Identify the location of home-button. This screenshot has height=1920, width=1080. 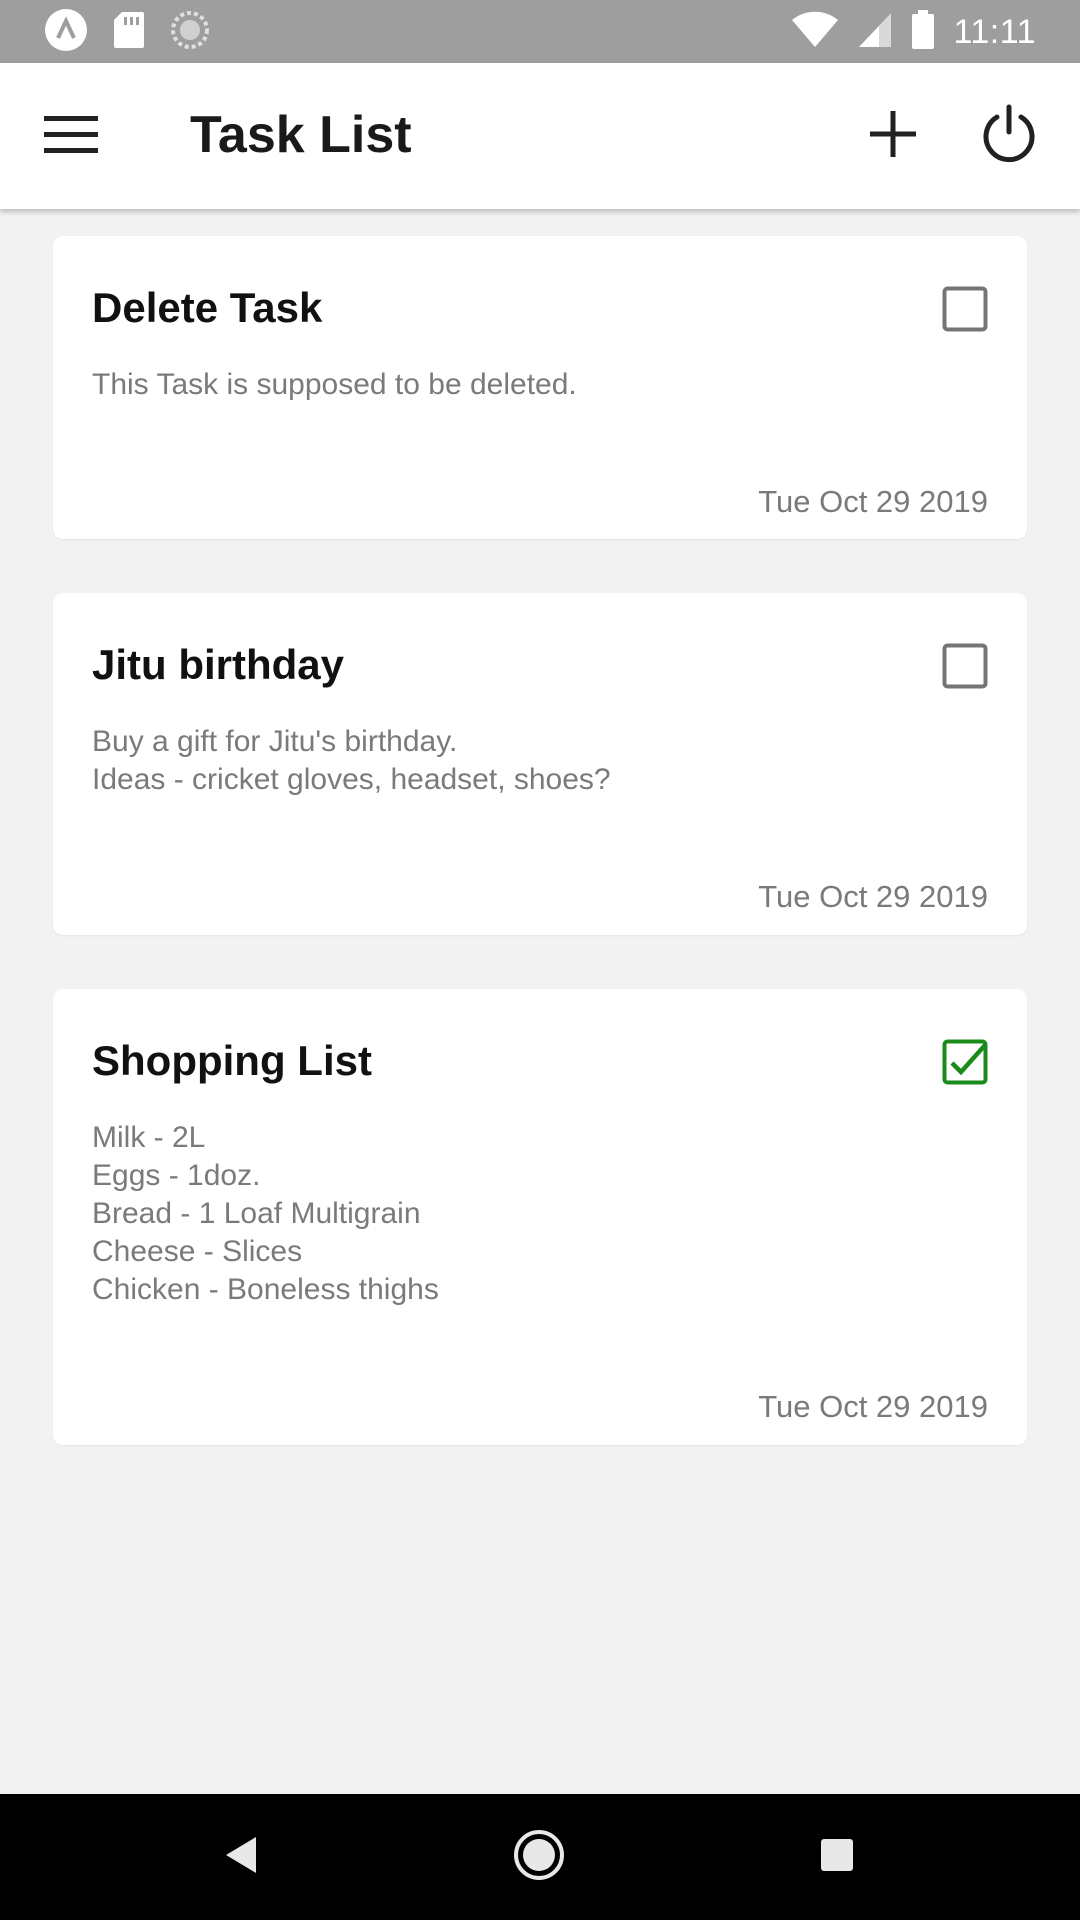
(539, 1857).